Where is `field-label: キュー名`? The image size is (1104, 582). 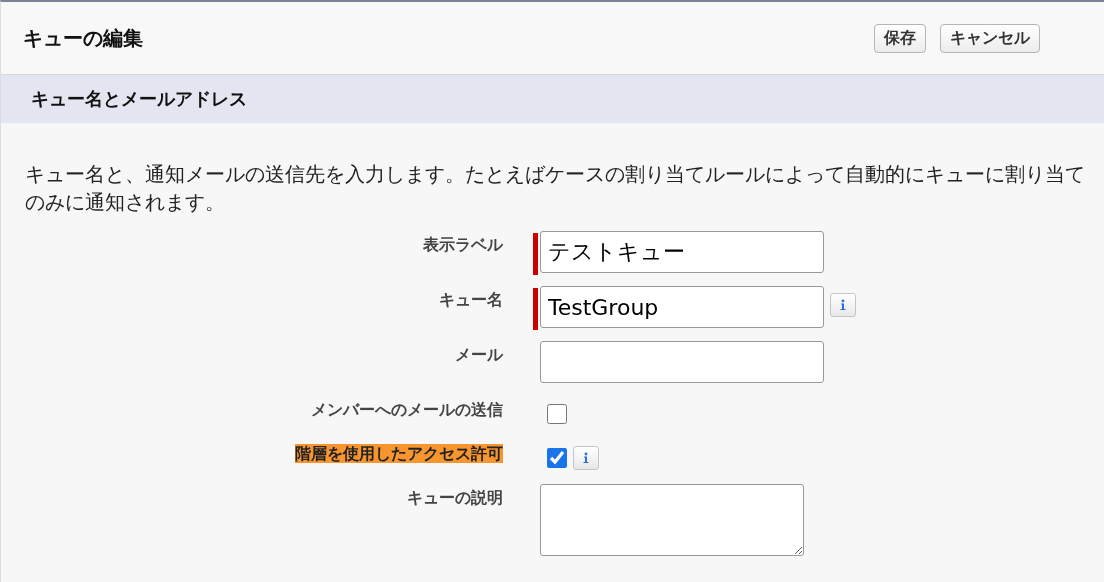
field-label: キュー名 is located at coordinates (471, 299).